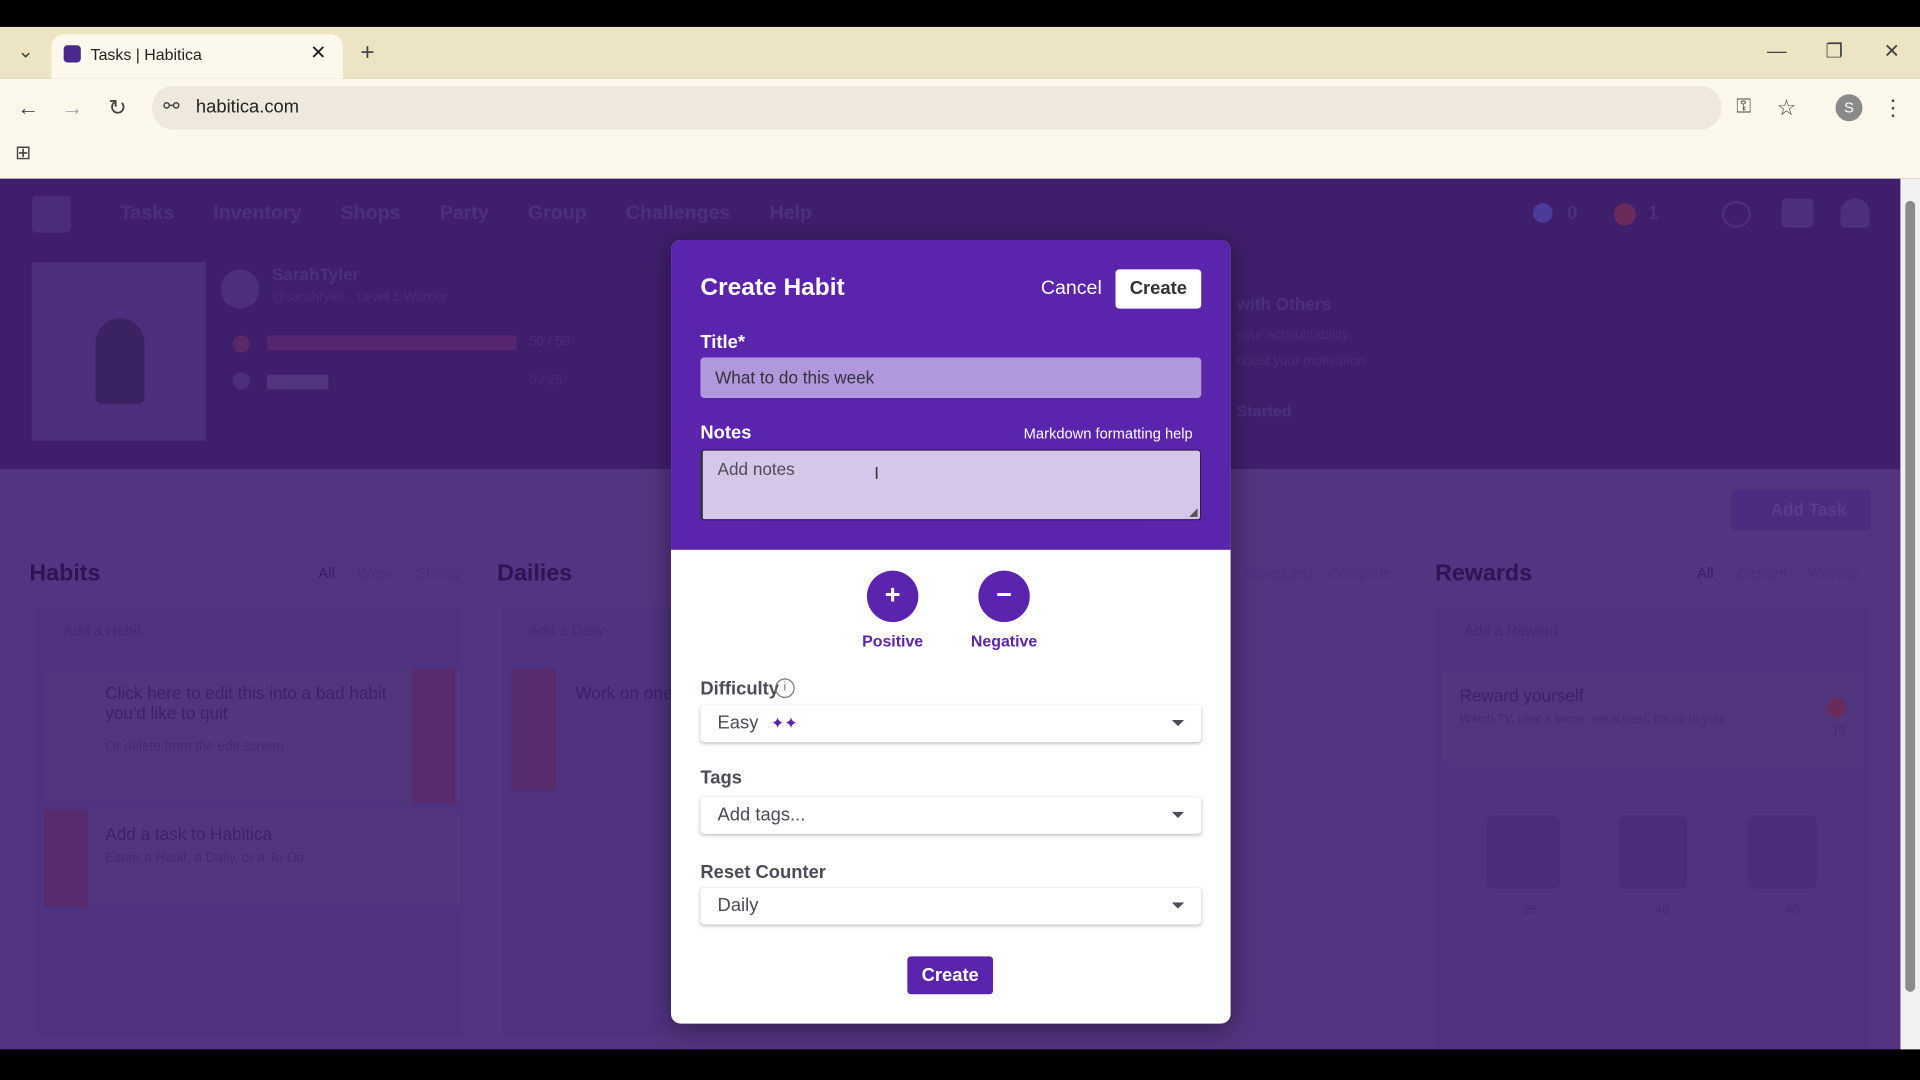  What do you see at coordinates (1158, 289) in the screenshot?
I see `create-button-top: Create` at bounding box center [1158, 289].